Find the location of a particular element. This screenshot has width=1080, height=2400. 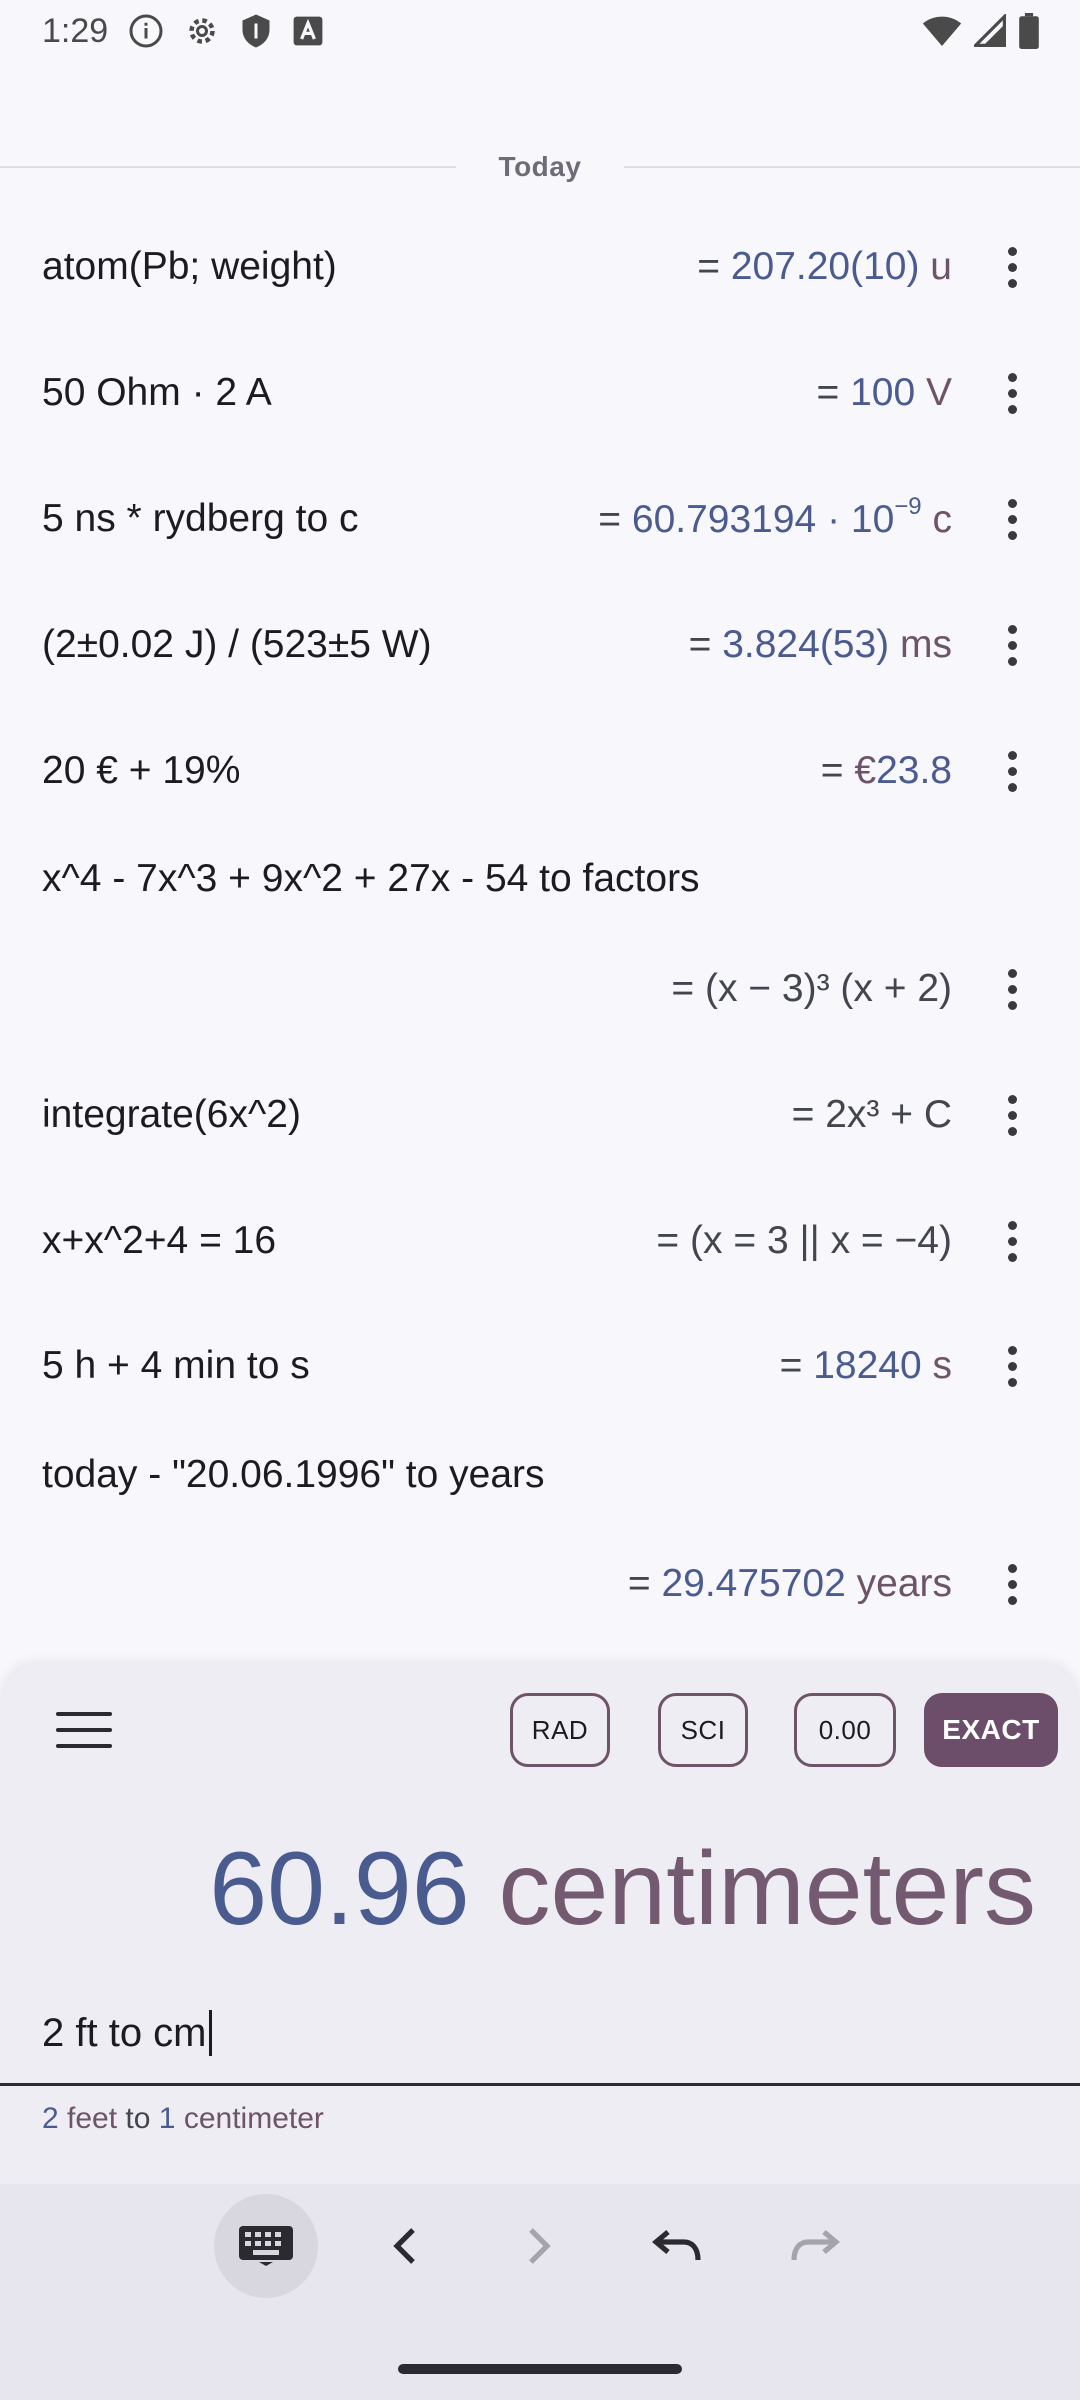

expression-input: 2 ft to cm is located at coordinates (127, 2033).